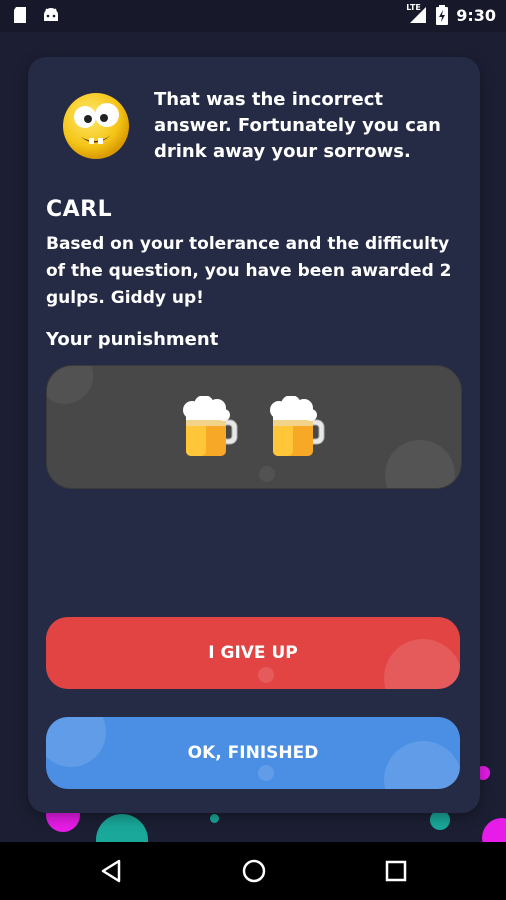  What do you see at coordinates (132, 339) in the screenshot?
I see `punishment-label: Your punishment` at bounding box center [132, 339].